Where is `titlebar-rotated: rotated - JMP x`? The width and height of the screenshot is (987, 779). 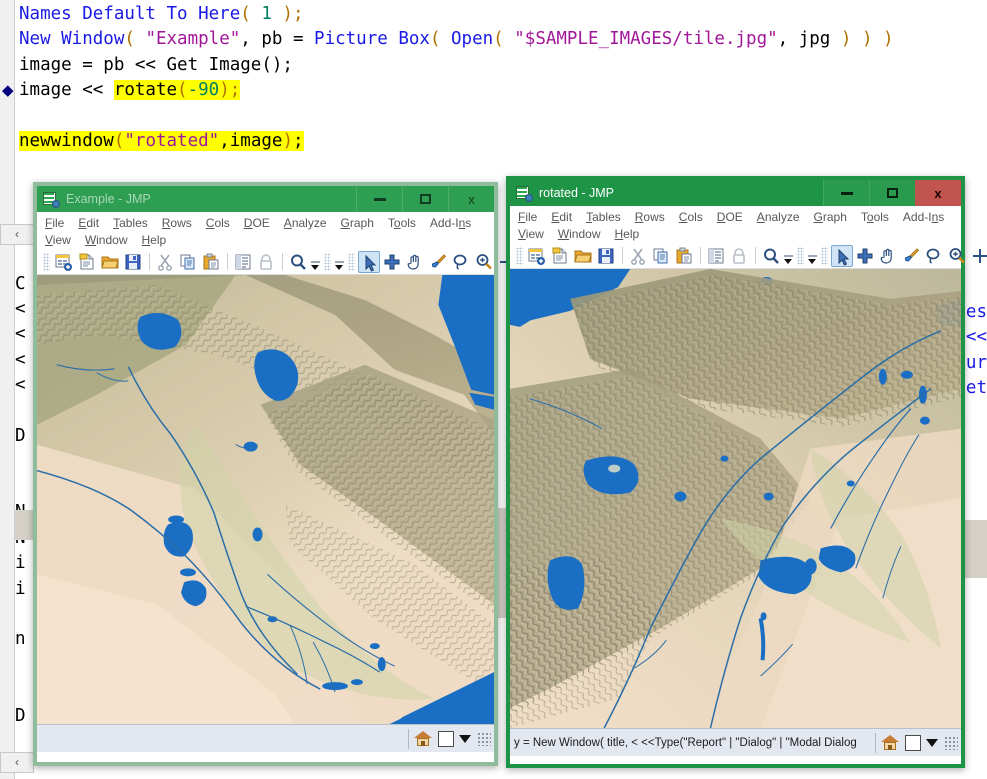
titlebar-rotated: rotated - JMP x is located at coordinates (735, 193).